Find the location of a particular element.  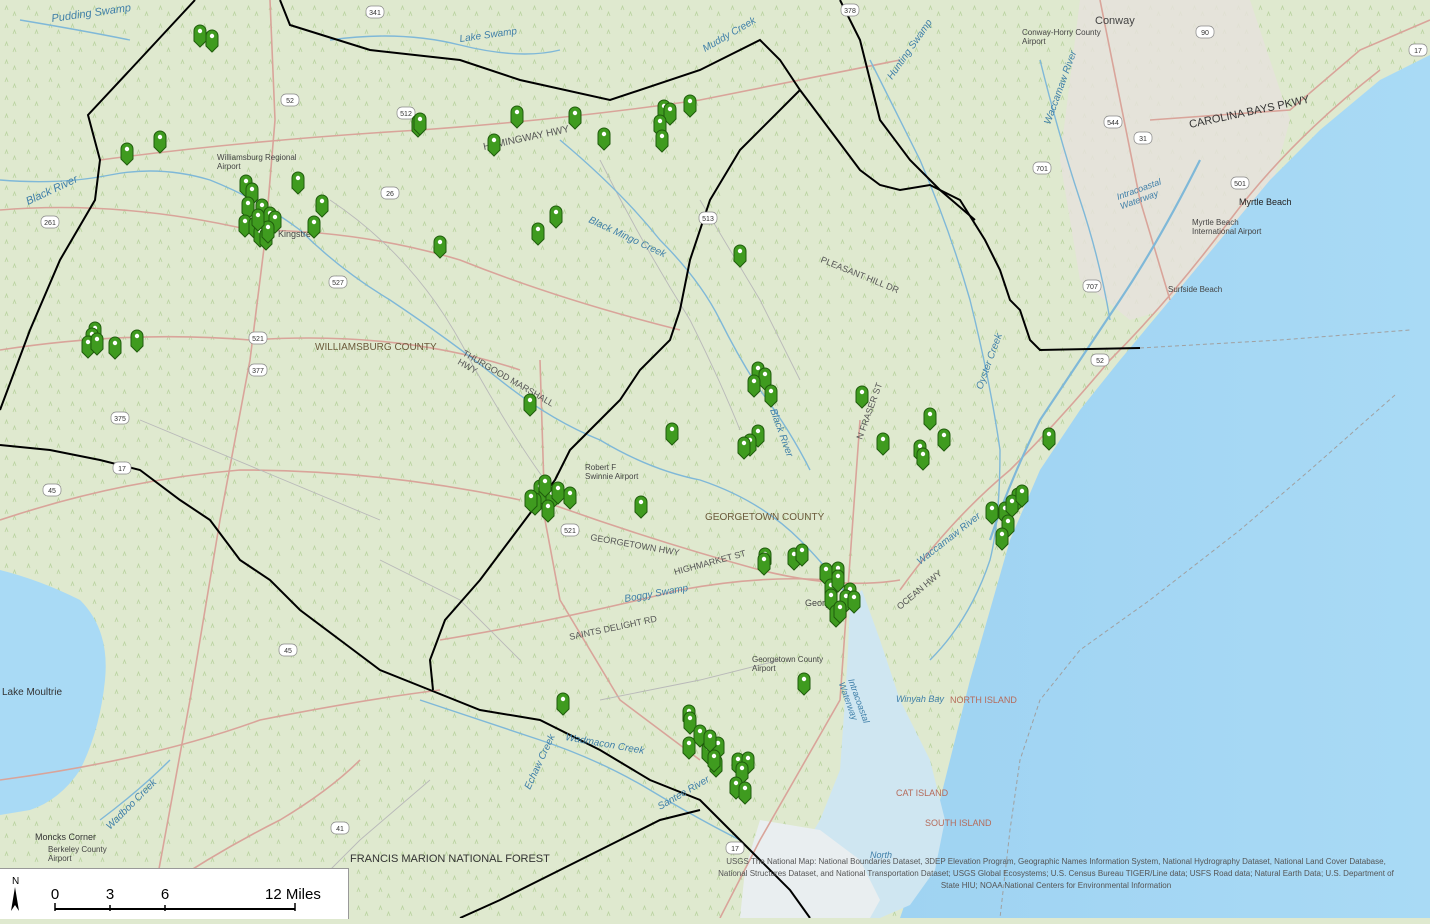

place-label-cat-island: CAT ISLAND is located at coordinates (922, 793).